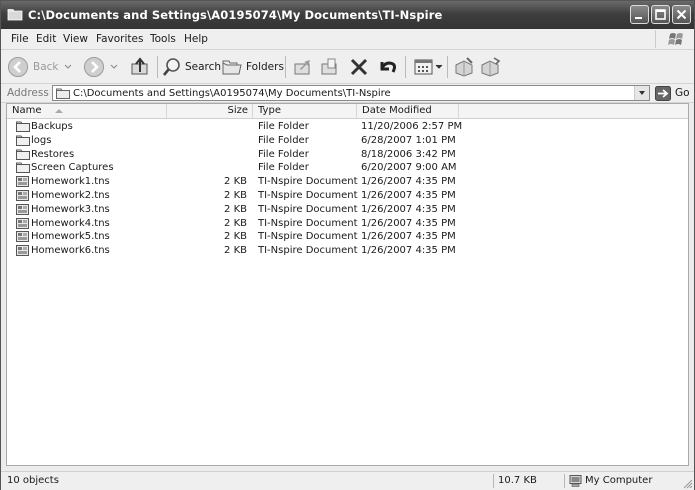 The height and width of the screenshot is (490, 695). Describe the element at coordinates (70, 251) in the screenshot. I see `file-name: Homework6.tns` at that location.